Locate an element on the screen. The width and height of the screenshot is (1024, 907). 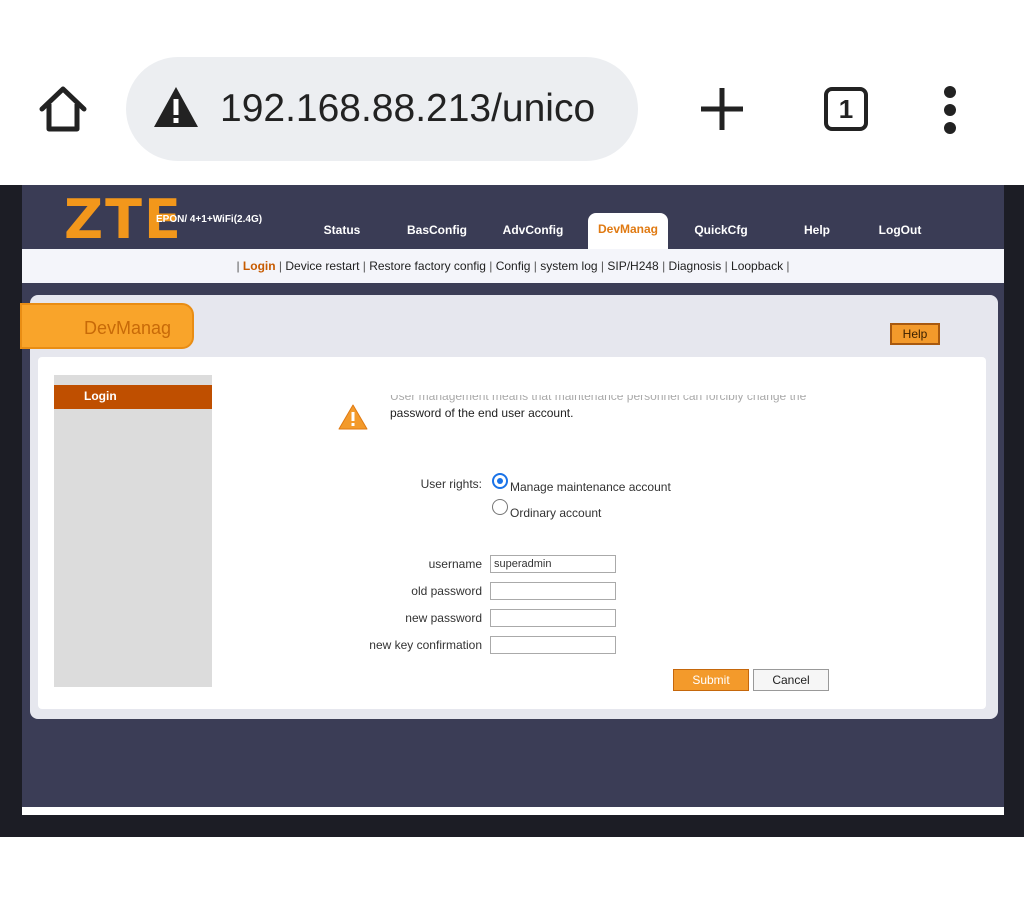
url-text: 192.168.88.213/unico is located at coordinates (408, 108).